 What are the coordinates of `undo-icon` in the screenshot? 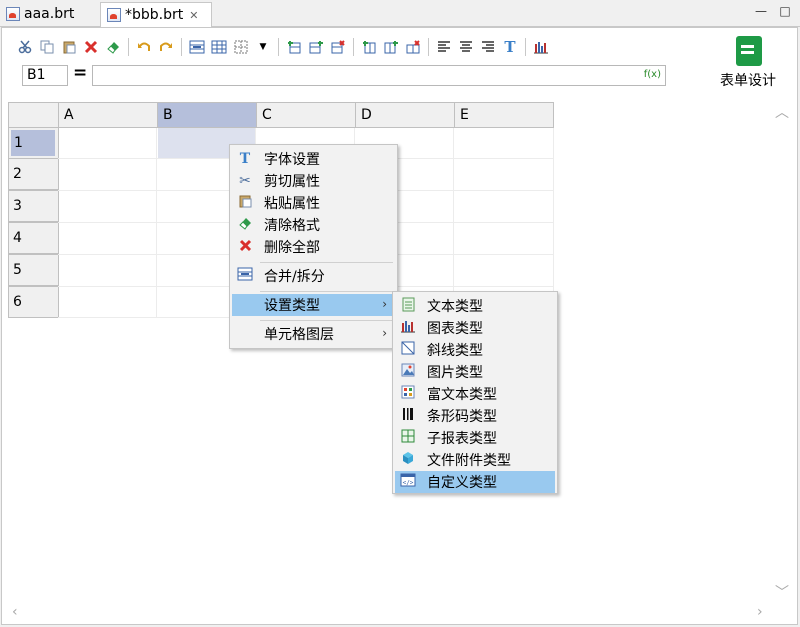 It's located at (144, 47).